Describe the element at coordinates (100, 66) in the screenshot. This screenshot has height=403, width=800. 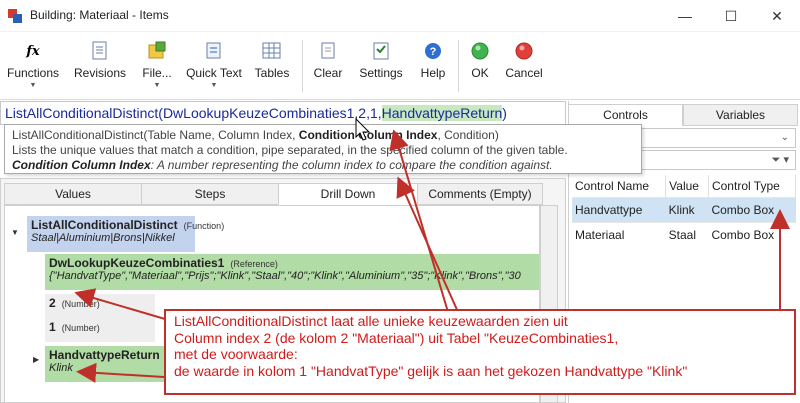
I see `revisions-button: Revisions` at that location.